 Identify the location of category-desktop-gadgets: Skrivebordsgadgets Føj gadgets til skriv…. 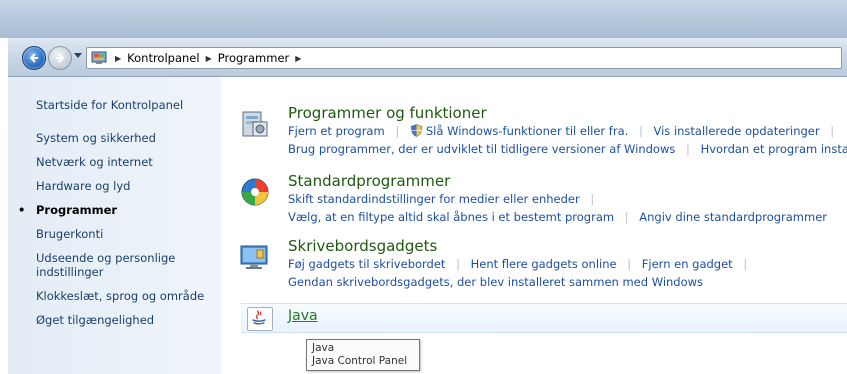
(543, 267).